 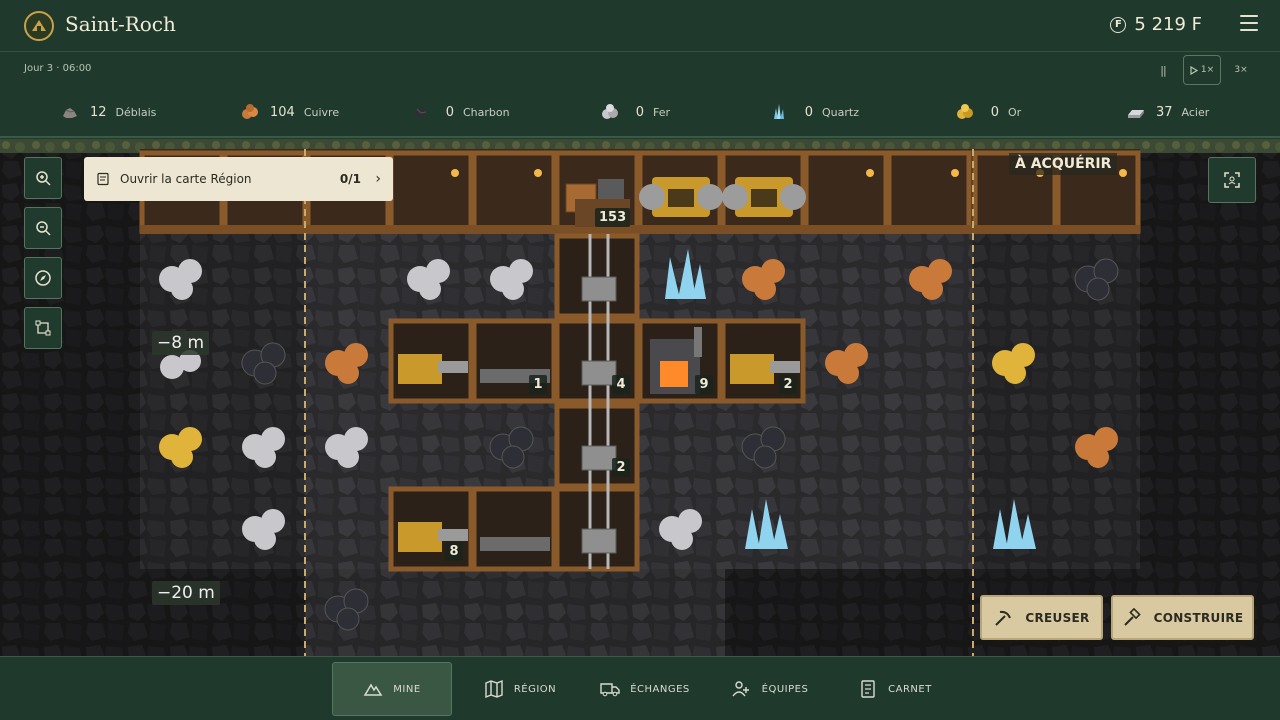 What do you see at coordinates (788, 384) in the screenshot?
I see `drill-count-badge: 2` at bounding box center [788, 384].